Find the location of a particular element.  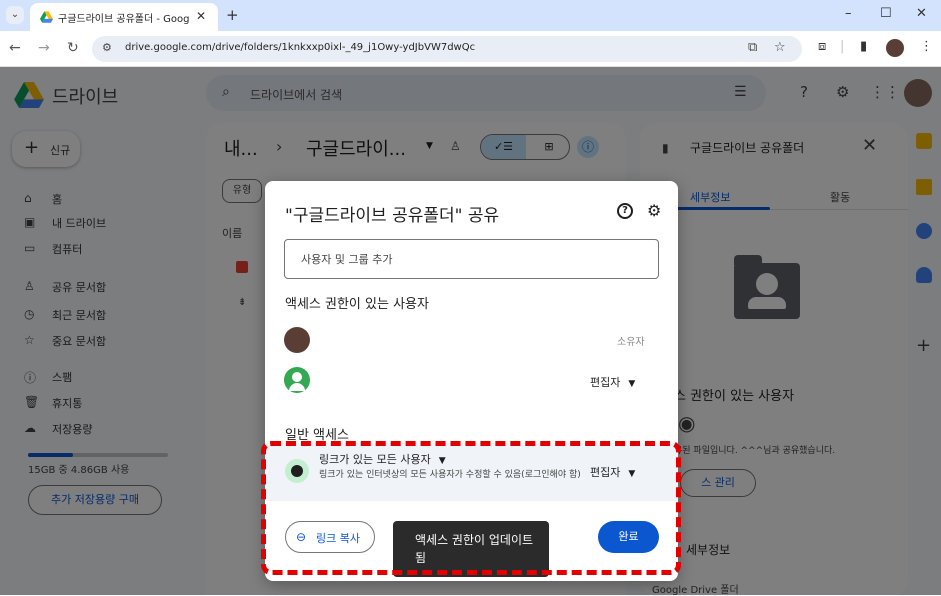

forward-icon: → is located at coordinates (44, 48).